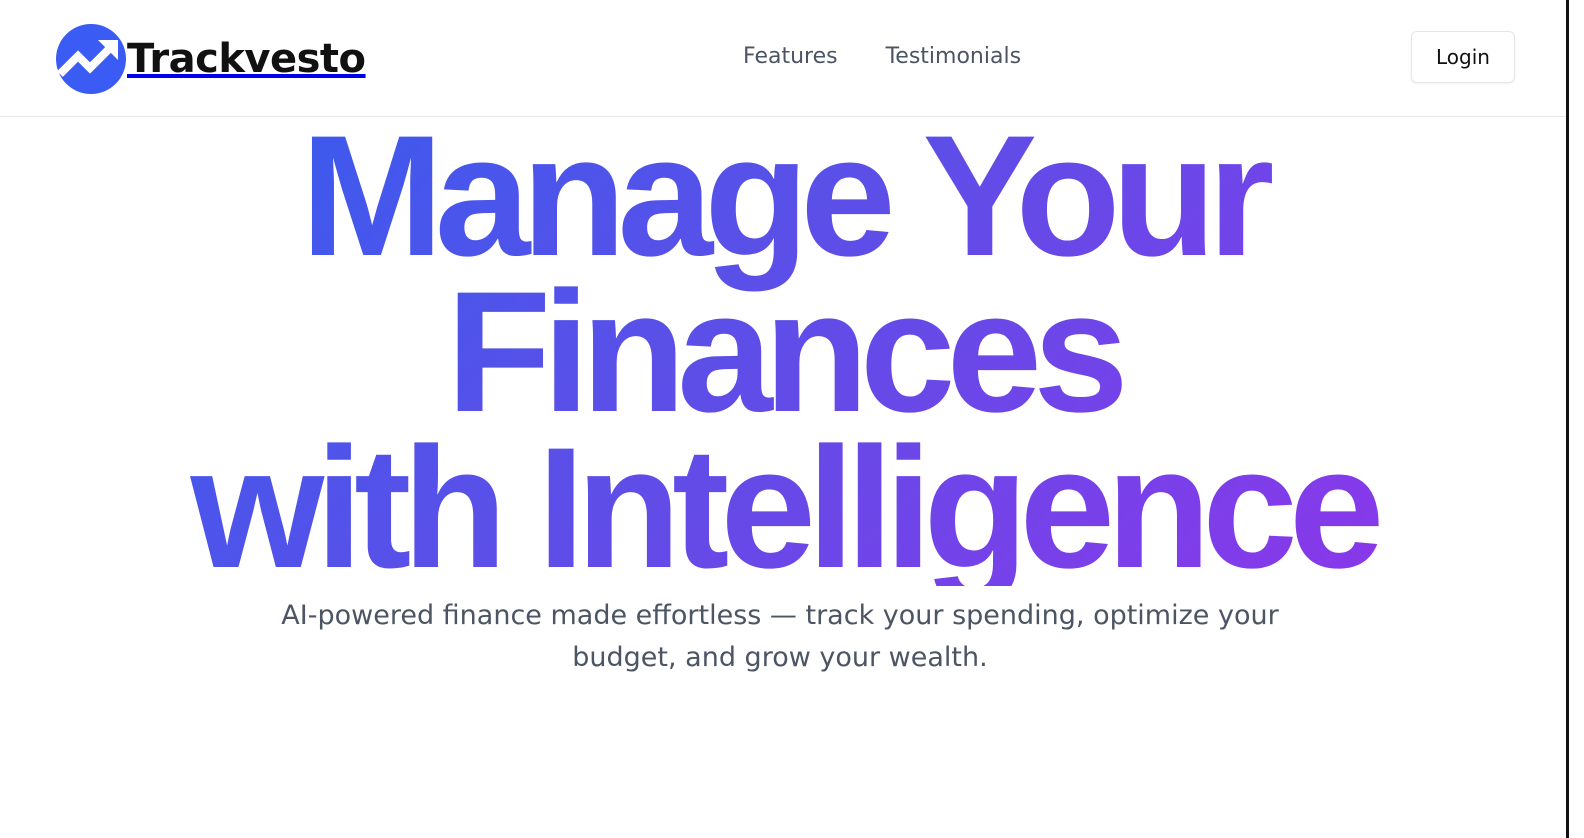  What do you see at coordinates (1575, 419) in the screenshot?
I see `window-edge` at bounding box center [1575, 419].